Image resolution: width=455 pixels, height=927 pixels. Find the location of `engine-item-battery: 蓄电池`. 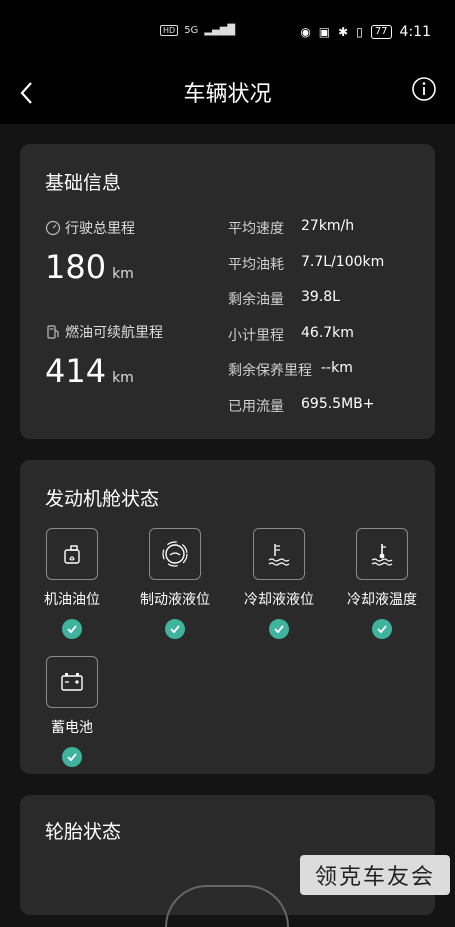

engine-item-battery: 蓄电池 is located at coordinates (72, 711).